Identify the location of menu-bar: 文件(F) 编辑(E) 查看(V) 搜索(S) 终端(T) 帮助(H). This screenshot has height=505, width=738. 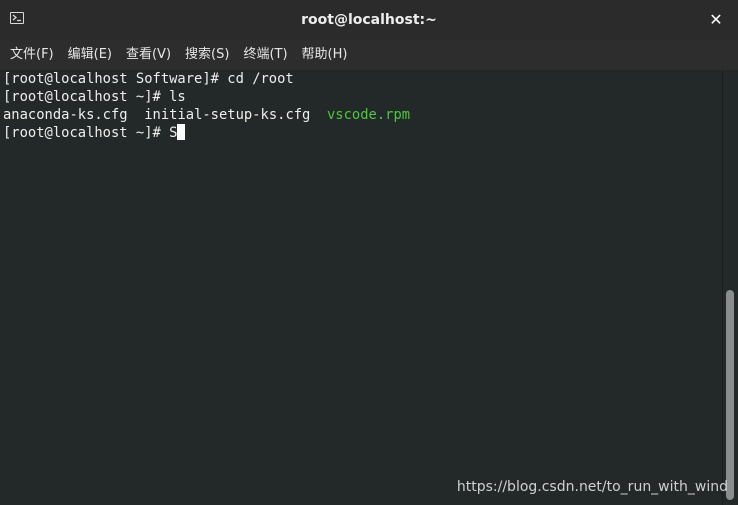
(369, 55).